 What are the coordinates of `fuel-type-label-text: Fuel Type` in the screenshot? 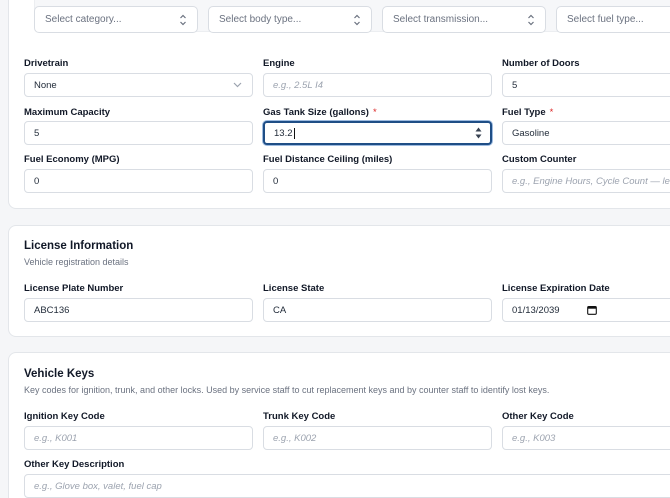 It's located at (524, 112).